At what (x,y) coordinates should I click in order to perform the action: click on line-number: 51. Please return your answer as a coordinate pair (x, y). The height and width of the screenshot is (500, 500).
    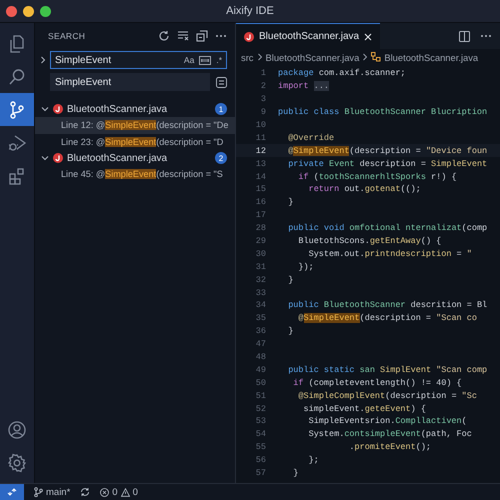
    Looking at the image, I should click on (260, 395).